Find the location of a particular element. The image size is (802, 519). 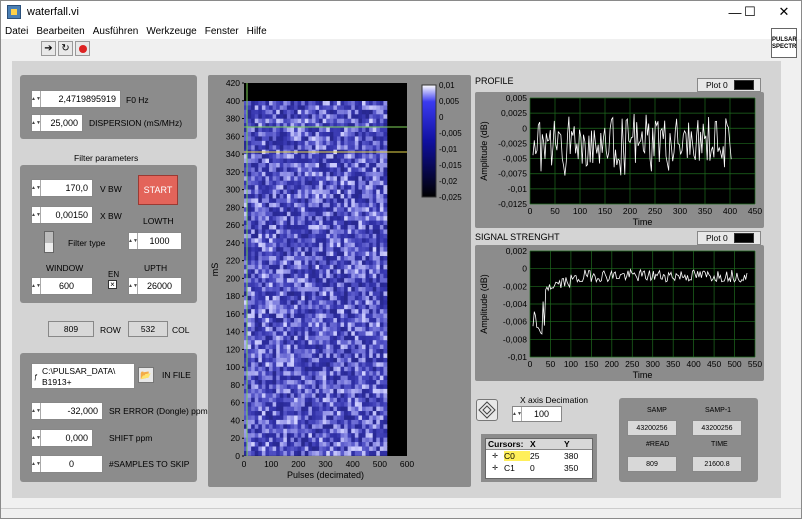

ytick-label: -0,005 is located at coordinates (515, 159).